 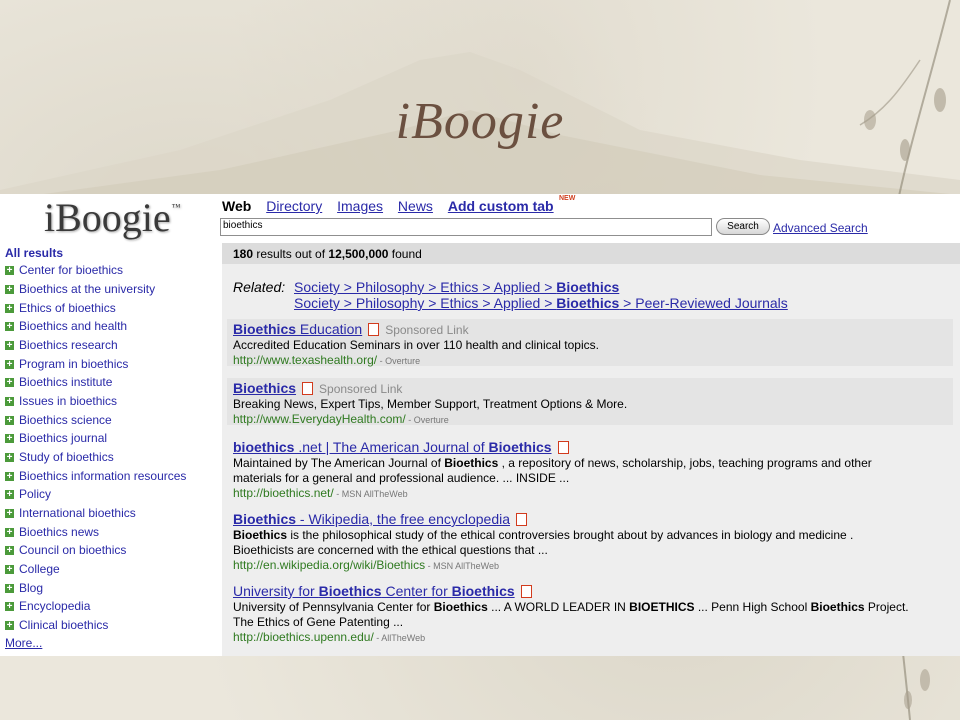 I want to click on sidebar-item: + Ethics of bioethics, so click(x=60, y=308).